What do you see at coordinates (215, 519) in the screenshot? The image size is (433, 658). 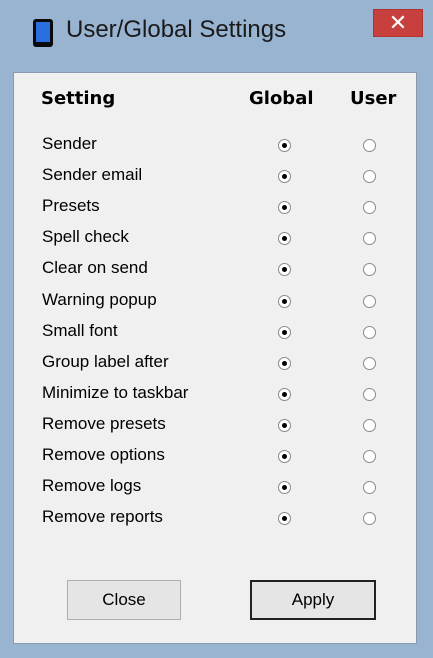 I see `setting-row: Remove reports` at bounding box center [215, 519].